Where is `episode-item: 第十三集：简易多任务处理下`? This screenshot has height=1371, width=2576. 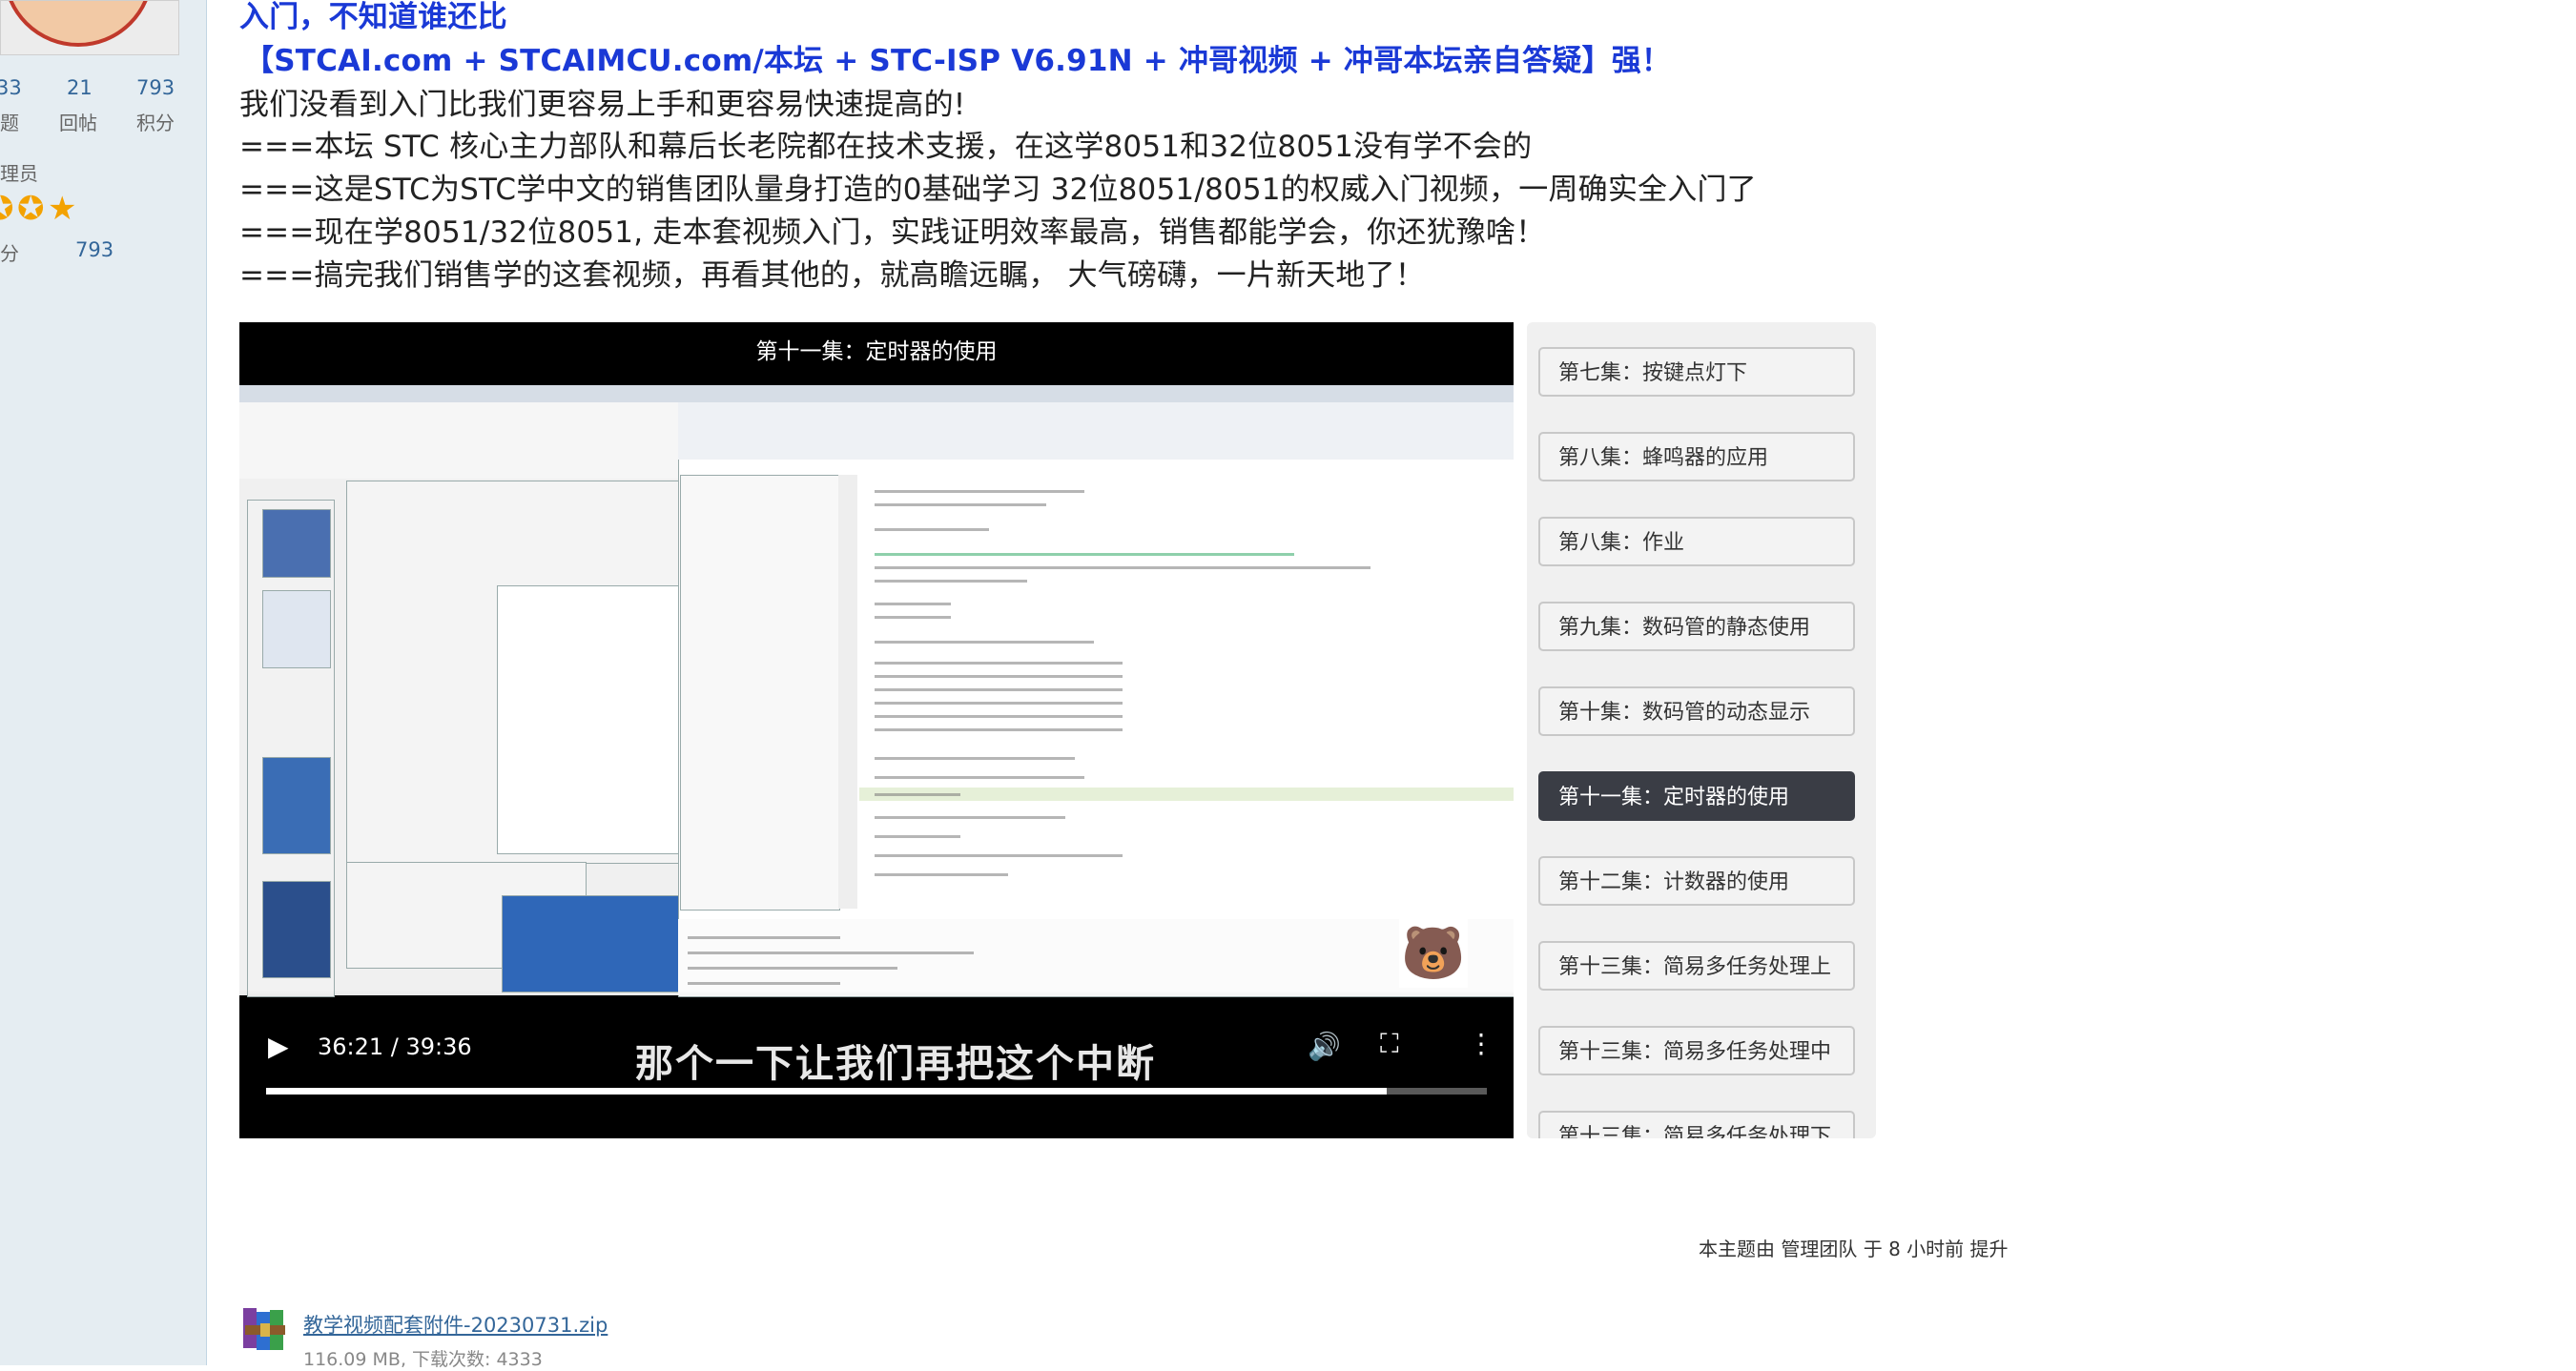 episode-item: 第十三集：简易多任务处理下 is located at coordinates (1696, 1124).